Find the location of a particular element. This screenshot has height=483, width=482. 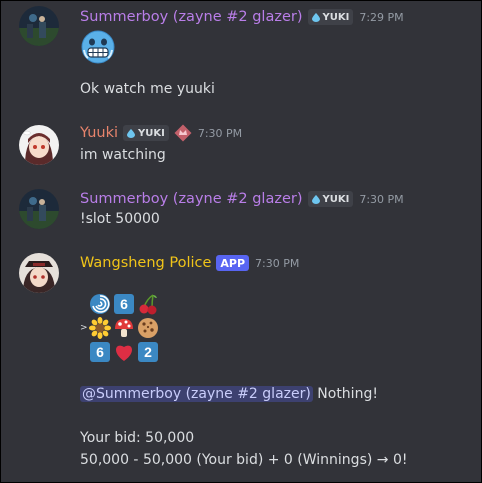

mushroom-emoji is located at coordinates (124, 328).